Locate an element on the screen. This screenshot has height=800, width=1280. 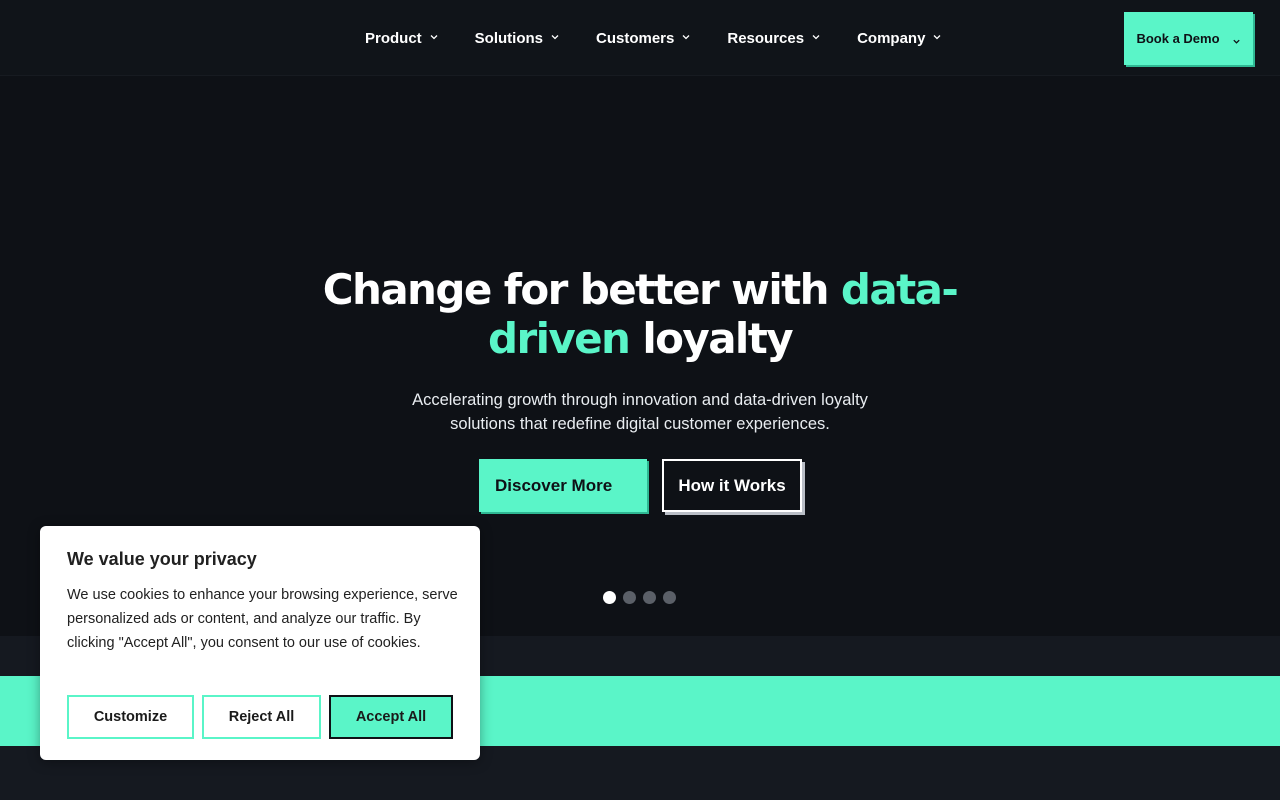
nav-item-product: Product is located at coordinates (402, 38).